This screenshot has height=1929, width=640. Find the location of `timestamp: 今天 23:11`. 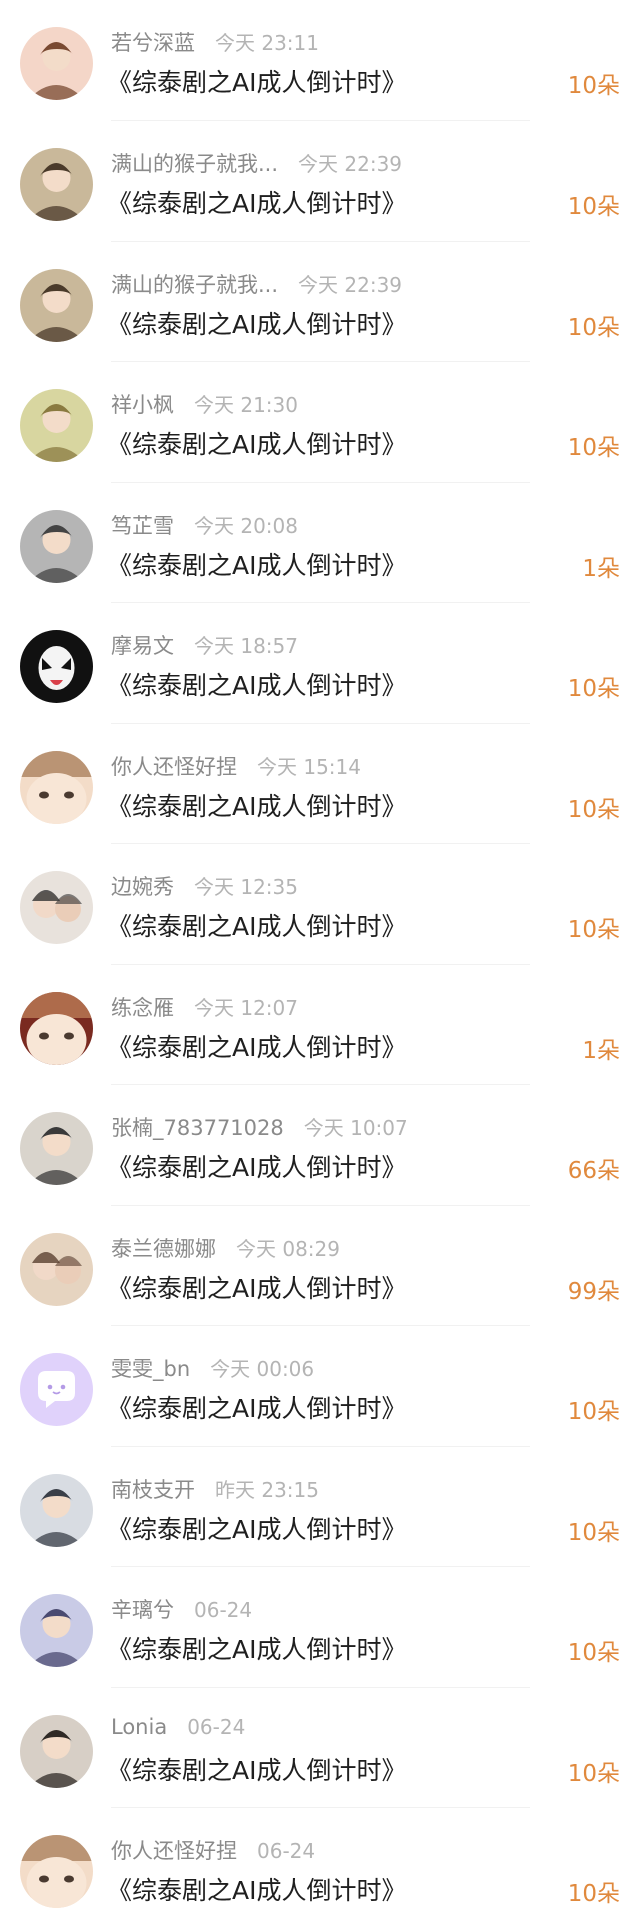

timestamp: 今天 23:11 is located at coordinates (267, 43).